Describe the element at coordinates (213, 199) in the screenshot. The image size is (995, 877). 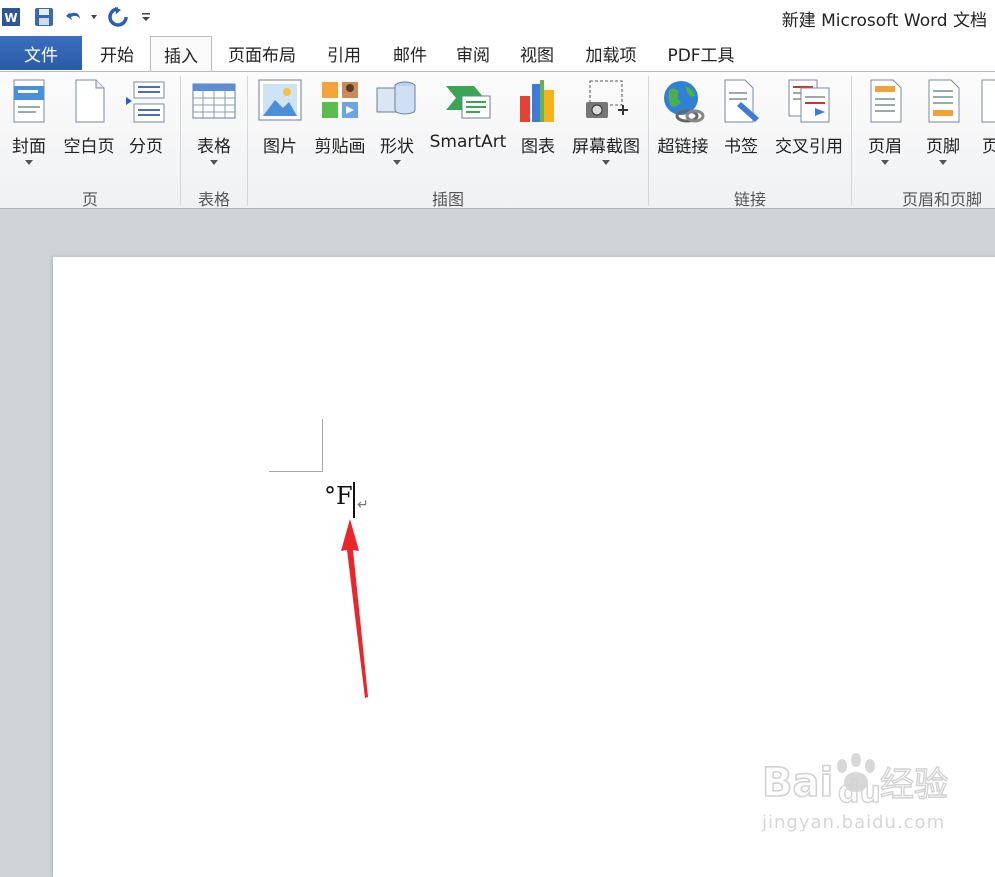
I see `group-label-tables: 表格` at that location.